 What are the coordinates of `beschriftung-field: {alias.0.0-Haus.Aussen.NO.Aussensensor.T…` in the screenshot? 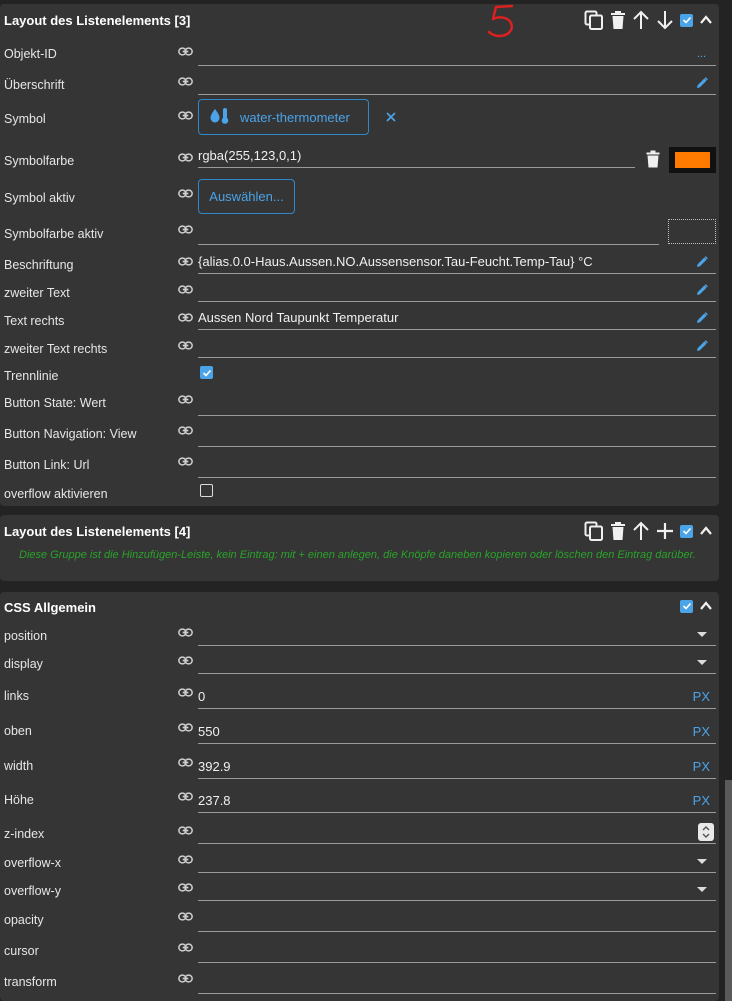 It's located at (457, 263).